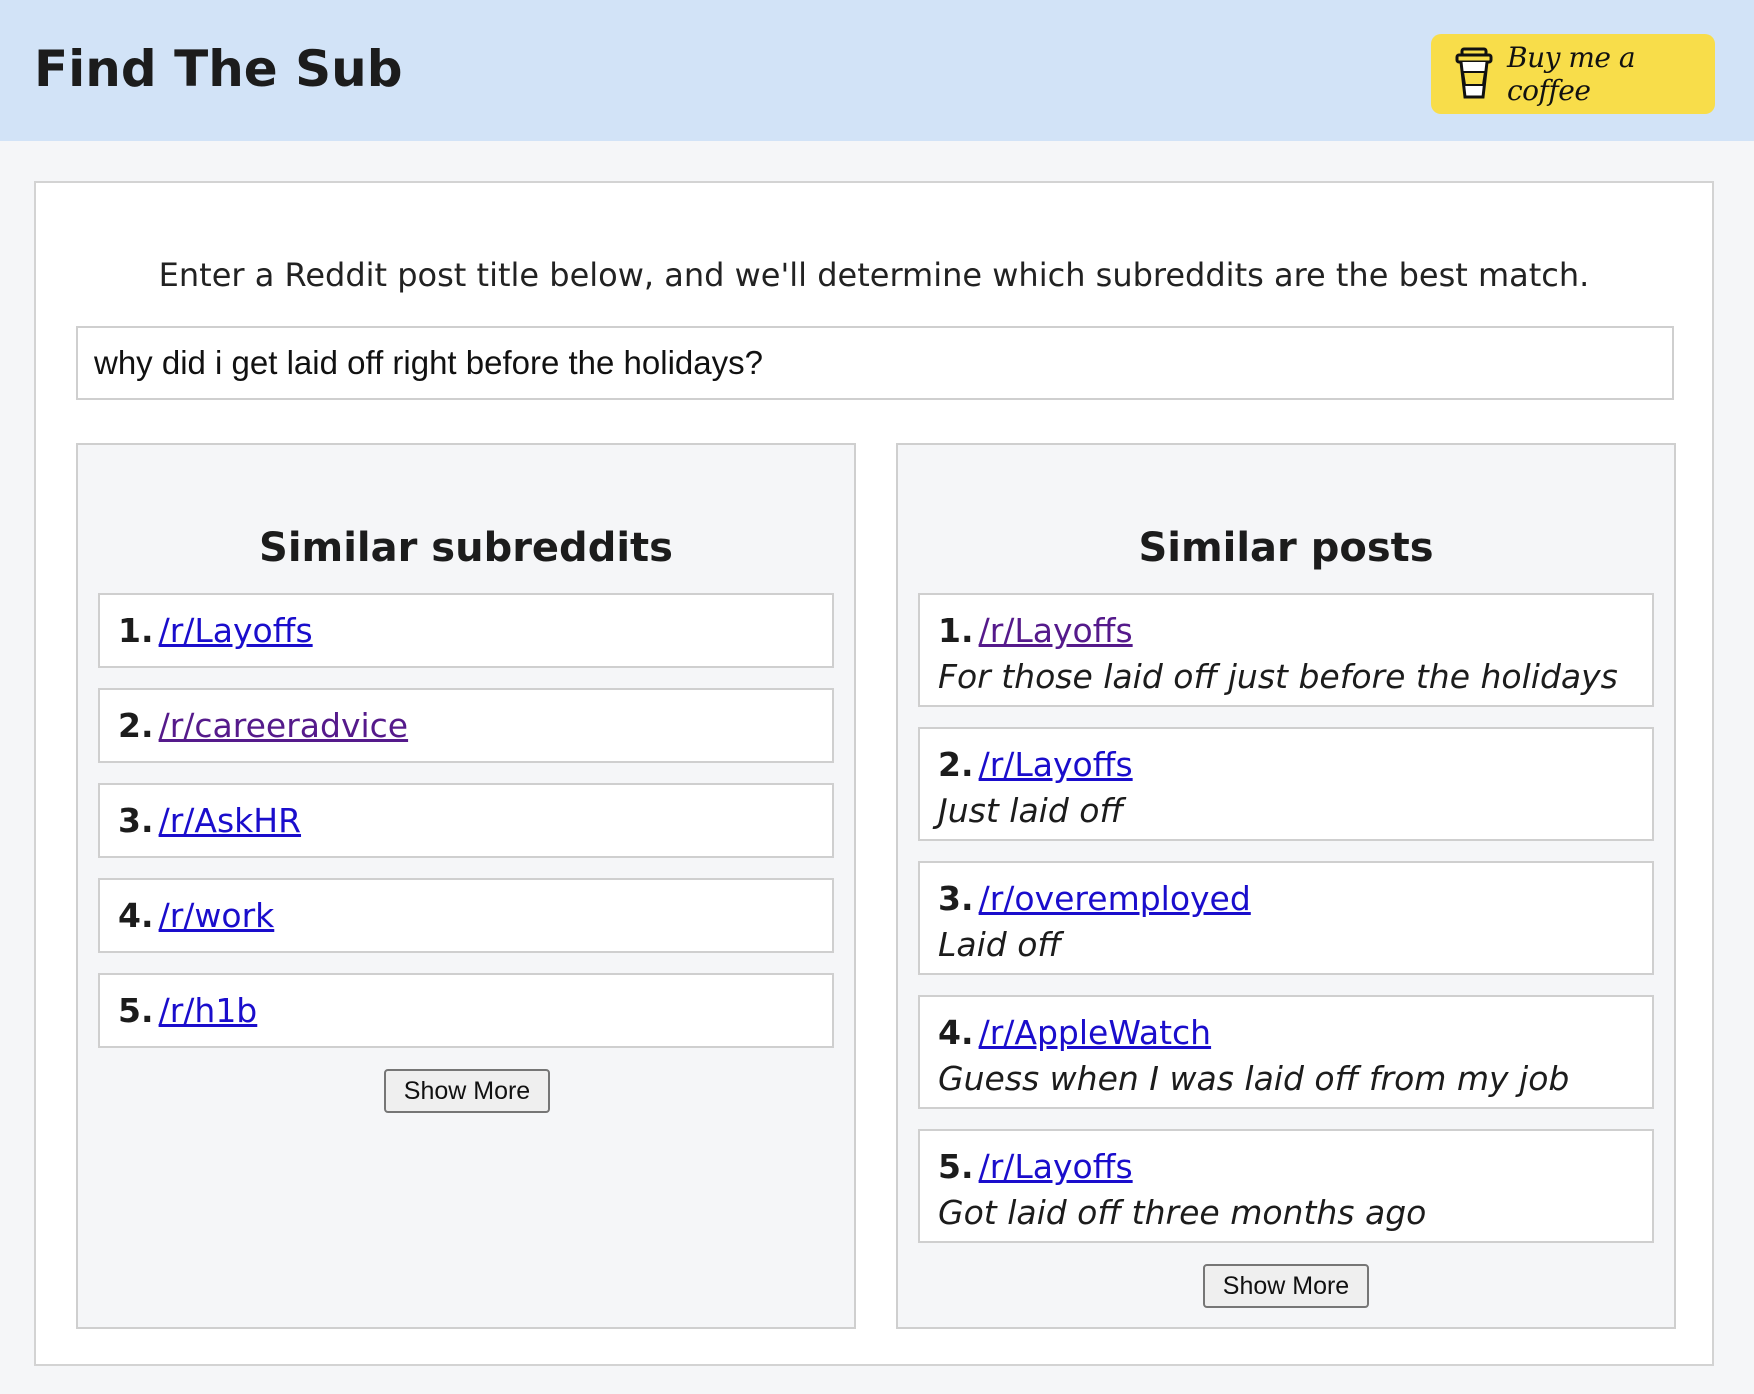  What do you see at coordinates (1000, 944) in the screenshot?
I see `post-title: Laid off` at bounding box center [1000, 944].